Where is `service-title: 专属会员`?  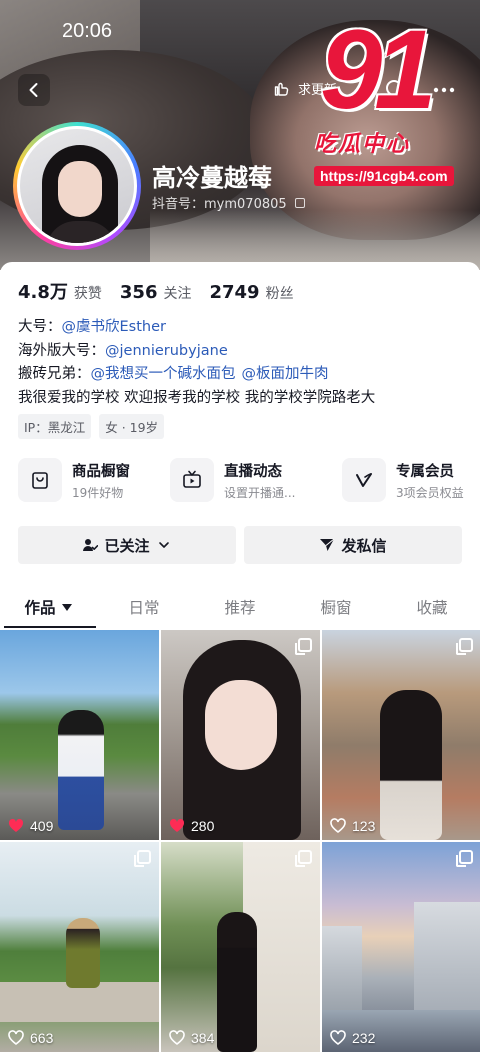
service-title: 专属会员 is located at coordinates (425, 471).